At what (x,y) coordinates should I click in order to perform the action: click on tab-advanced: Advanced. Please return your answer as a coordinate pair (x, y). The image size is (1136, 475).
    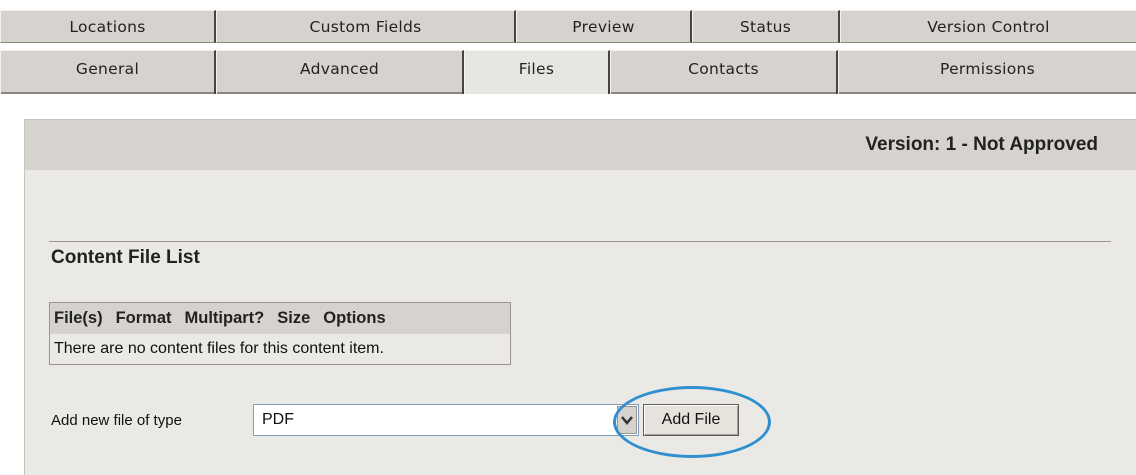
    Looking at the image, I should click on (340, 72).